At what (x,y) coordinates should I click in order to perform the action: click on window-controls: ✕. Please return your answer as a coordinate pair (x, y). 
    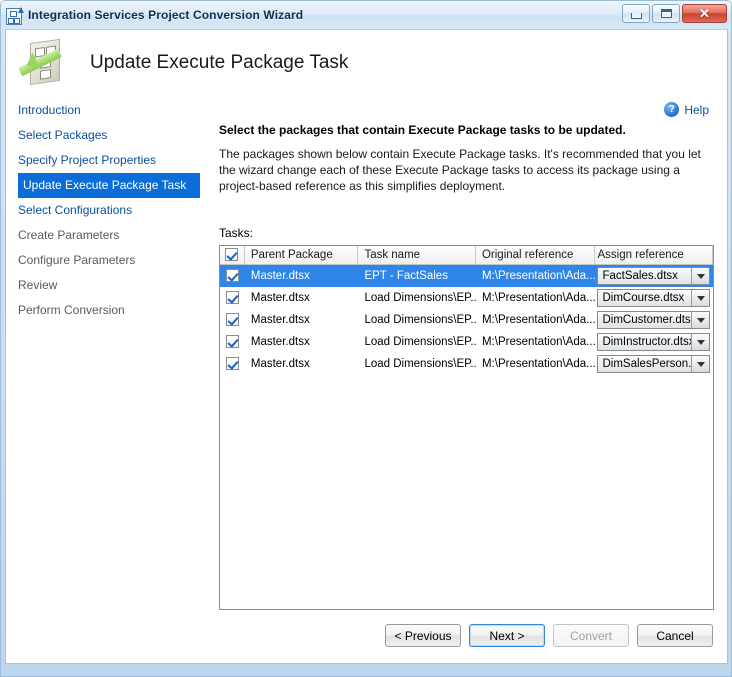
    Looking at the image, I should click on (674, 13).